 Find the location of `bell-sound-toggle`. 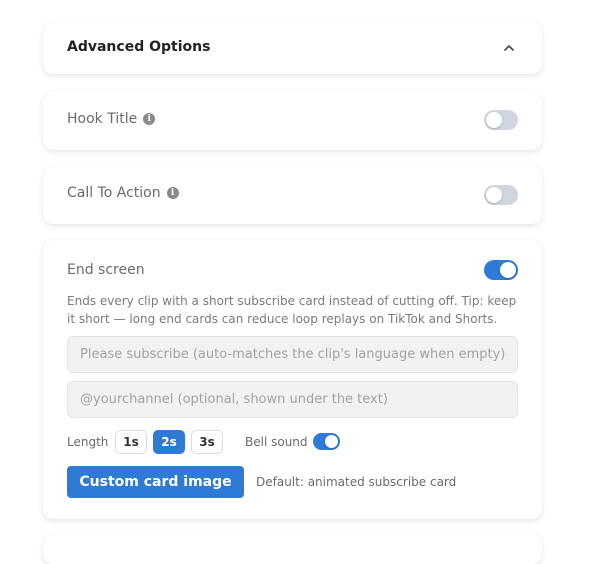

bell-sound-toggle is located at coordinates (326, 441).